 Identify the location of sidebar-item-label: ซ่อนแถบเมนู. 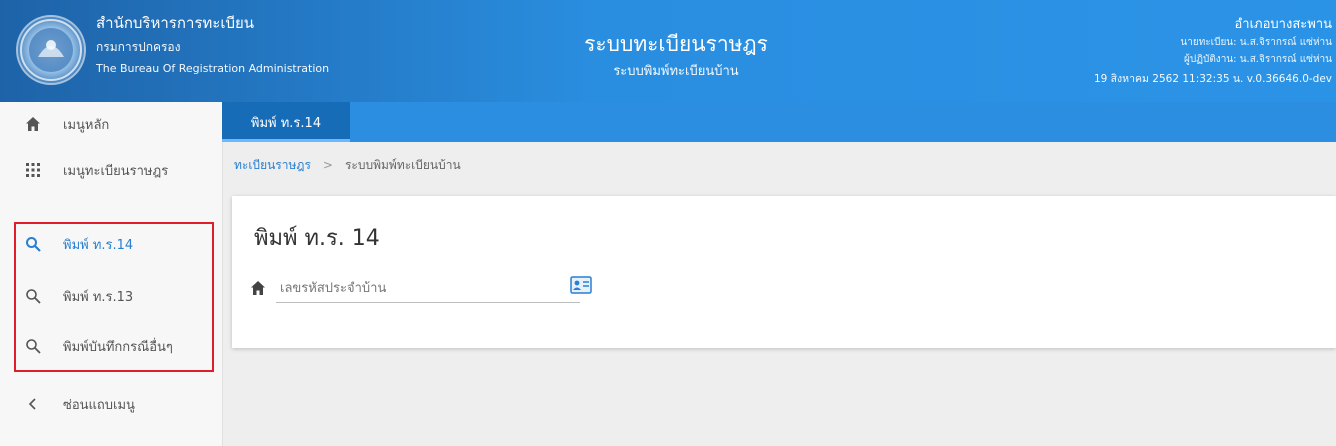
(99, 405).